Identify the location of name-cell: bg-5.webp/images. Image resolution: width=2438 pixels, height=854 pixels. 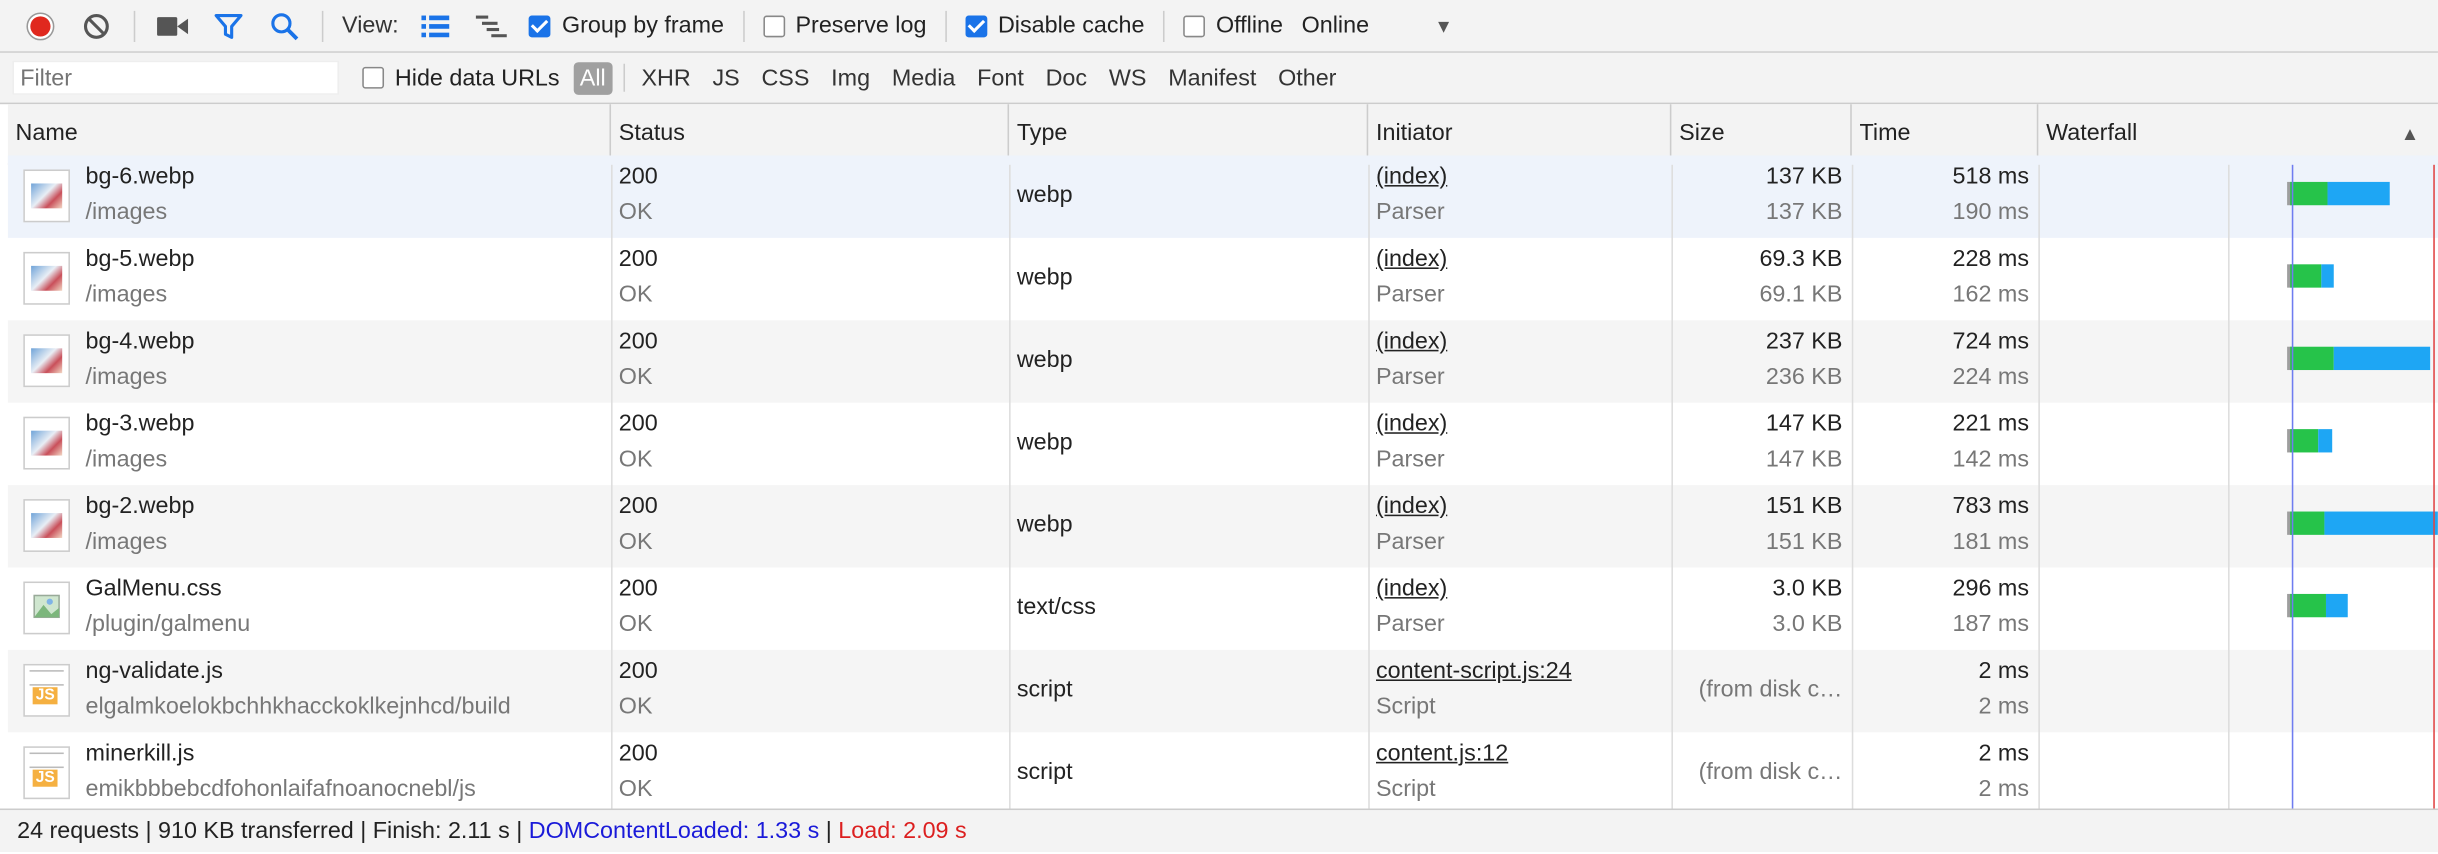
(309, 279).